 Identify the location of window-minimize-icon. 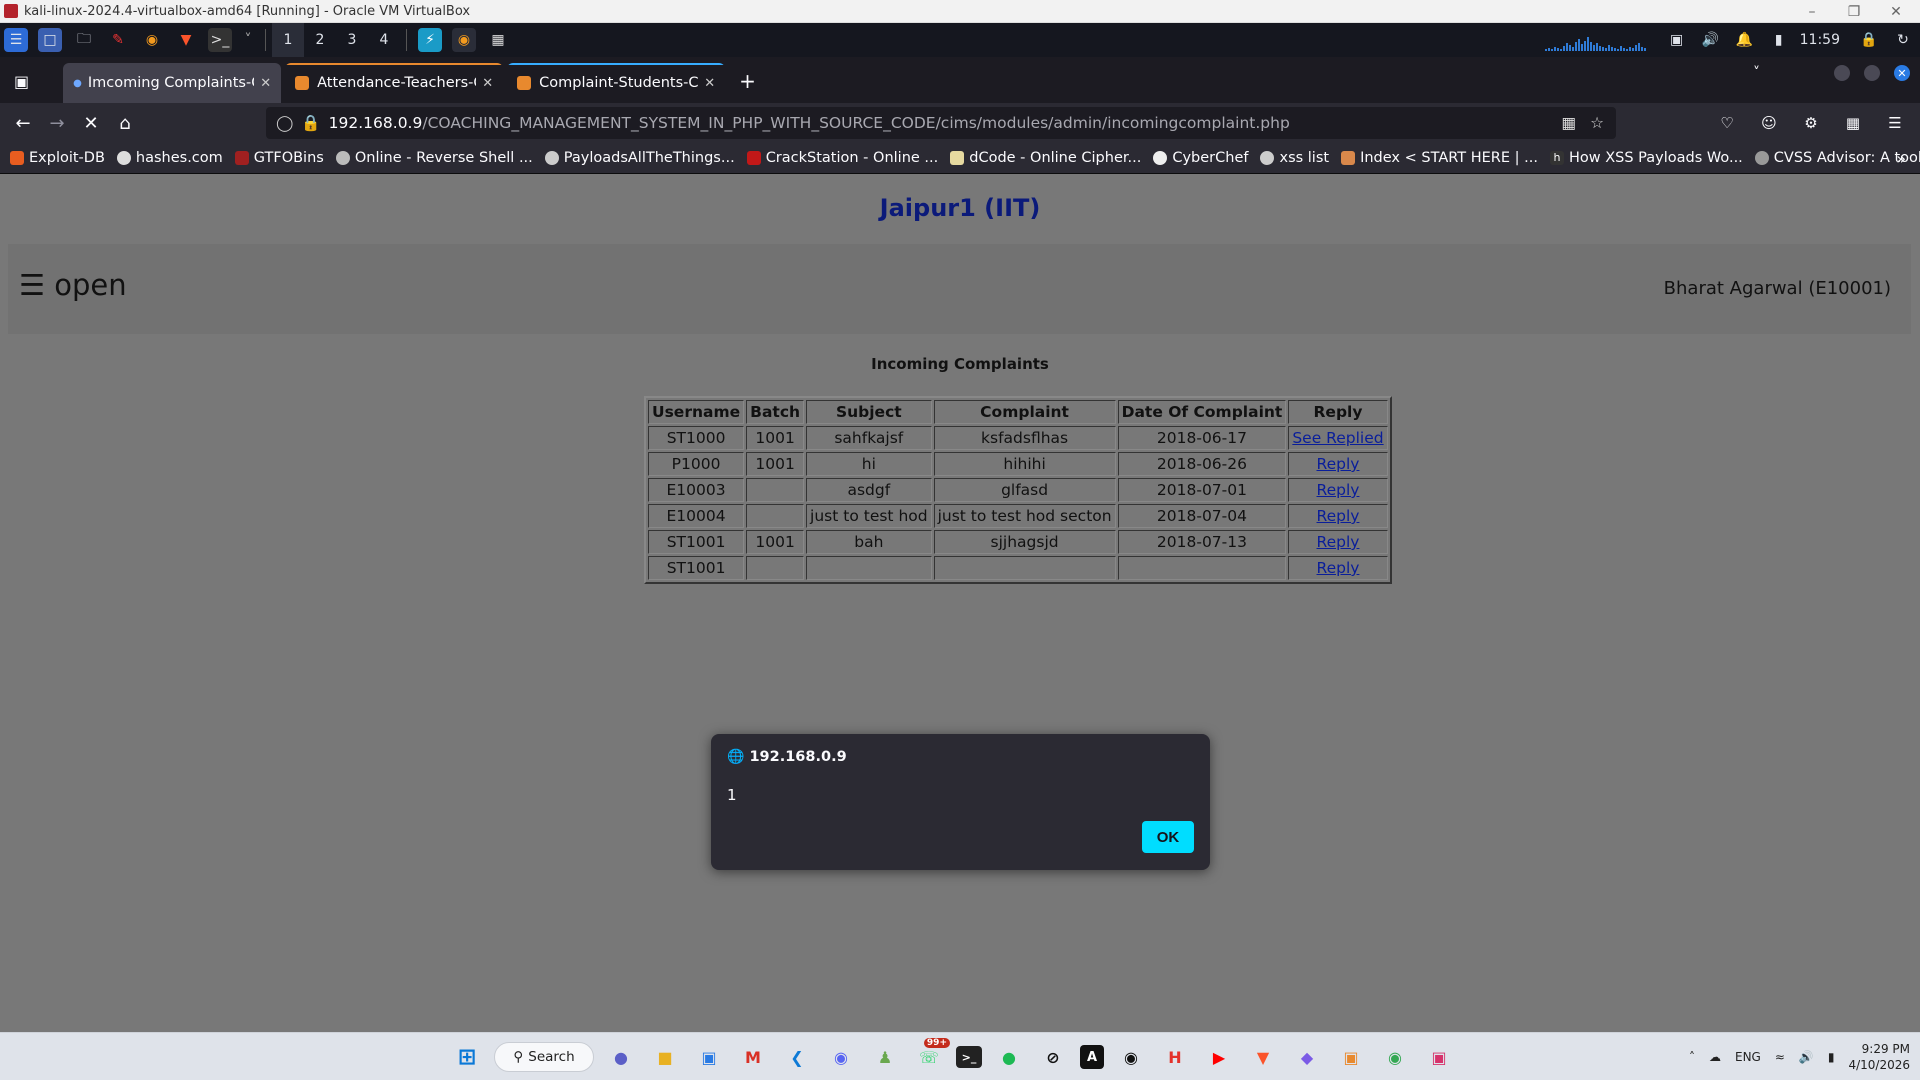
(1842, 73).